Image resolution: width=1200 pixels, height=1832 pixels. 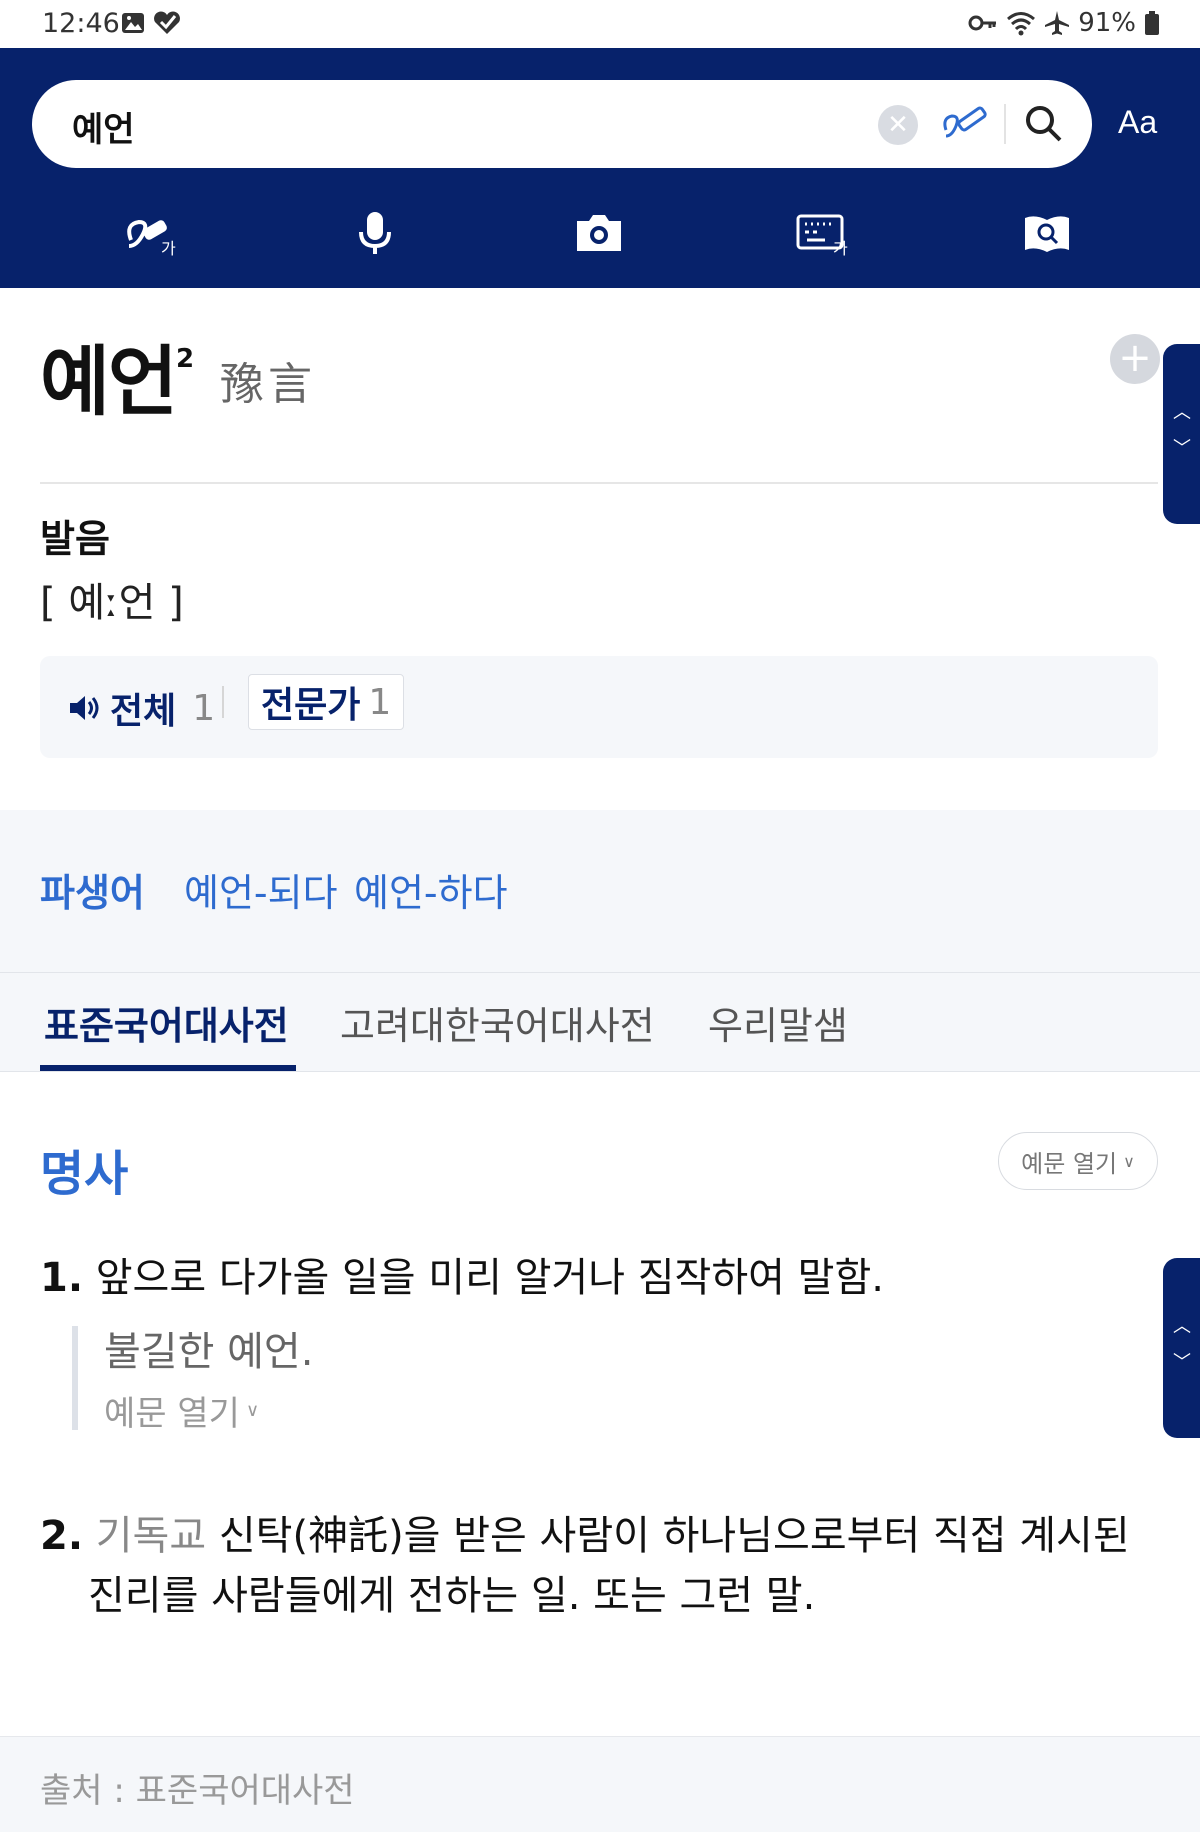 What do you see at coordinates (167, 22) in the screenshot?
I see `heart-check-icon` at bounding box center [167, 22].